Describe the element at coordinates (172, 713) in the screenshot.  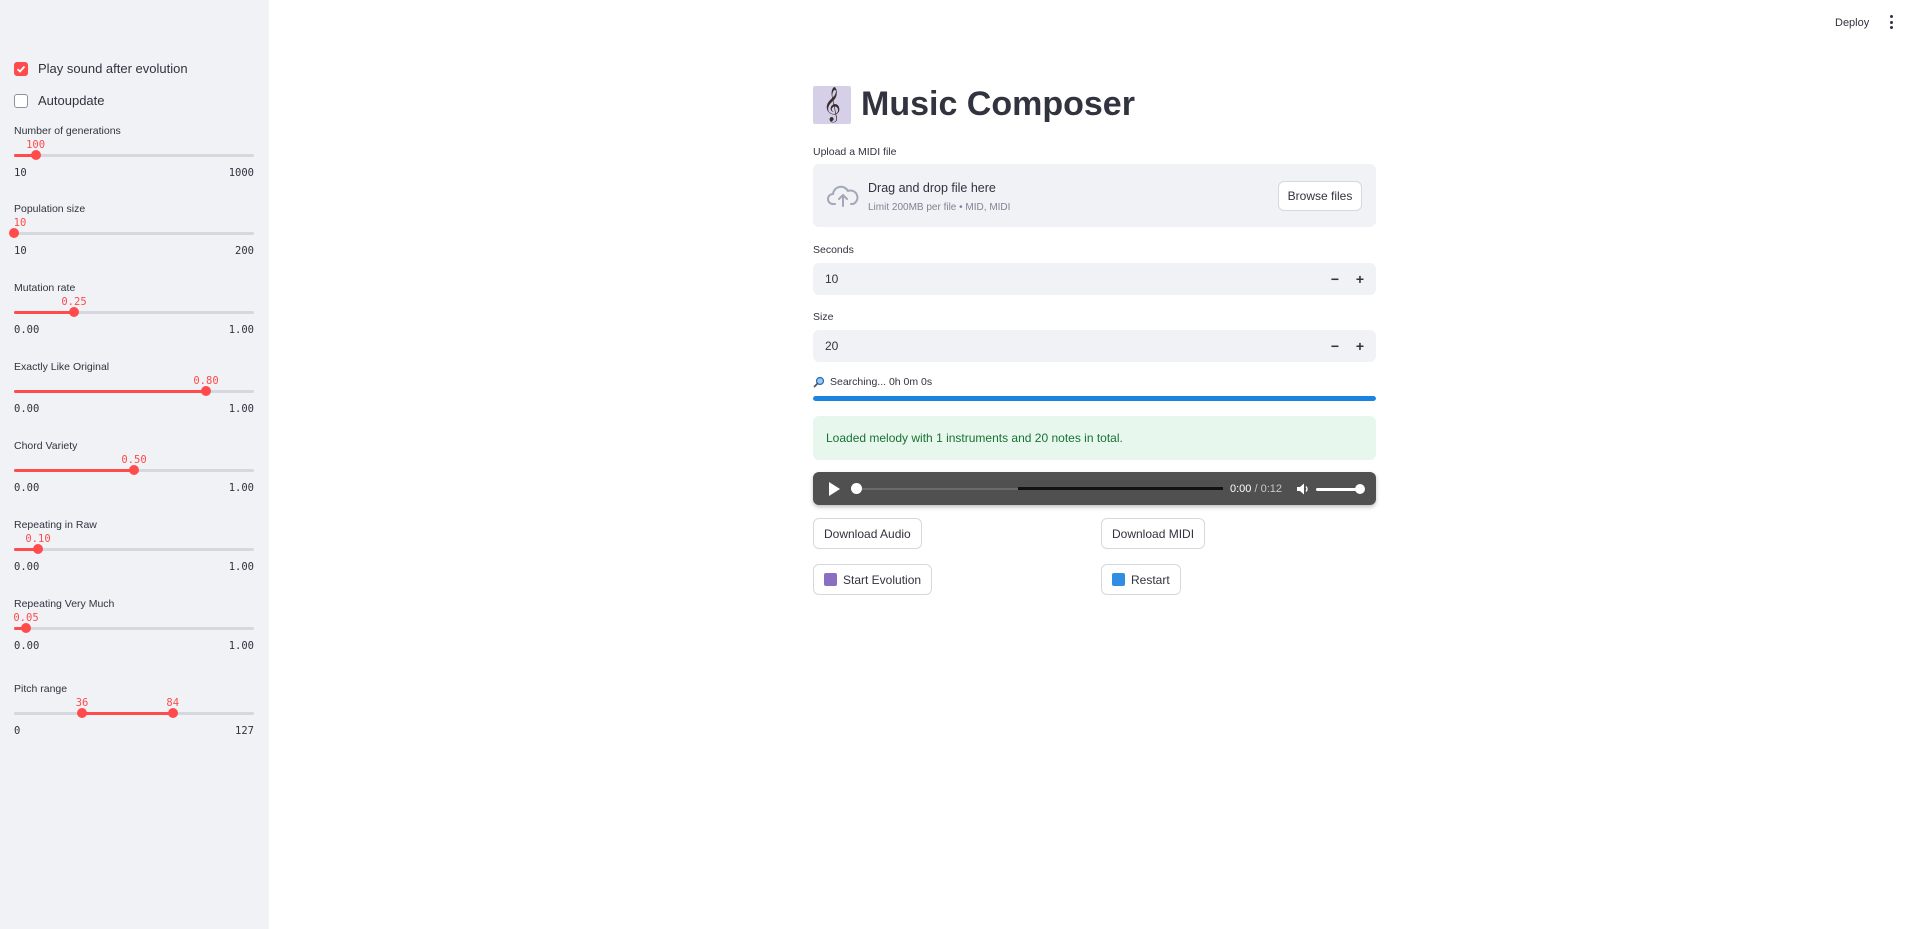
I see `slider-thumb-high` at that location.